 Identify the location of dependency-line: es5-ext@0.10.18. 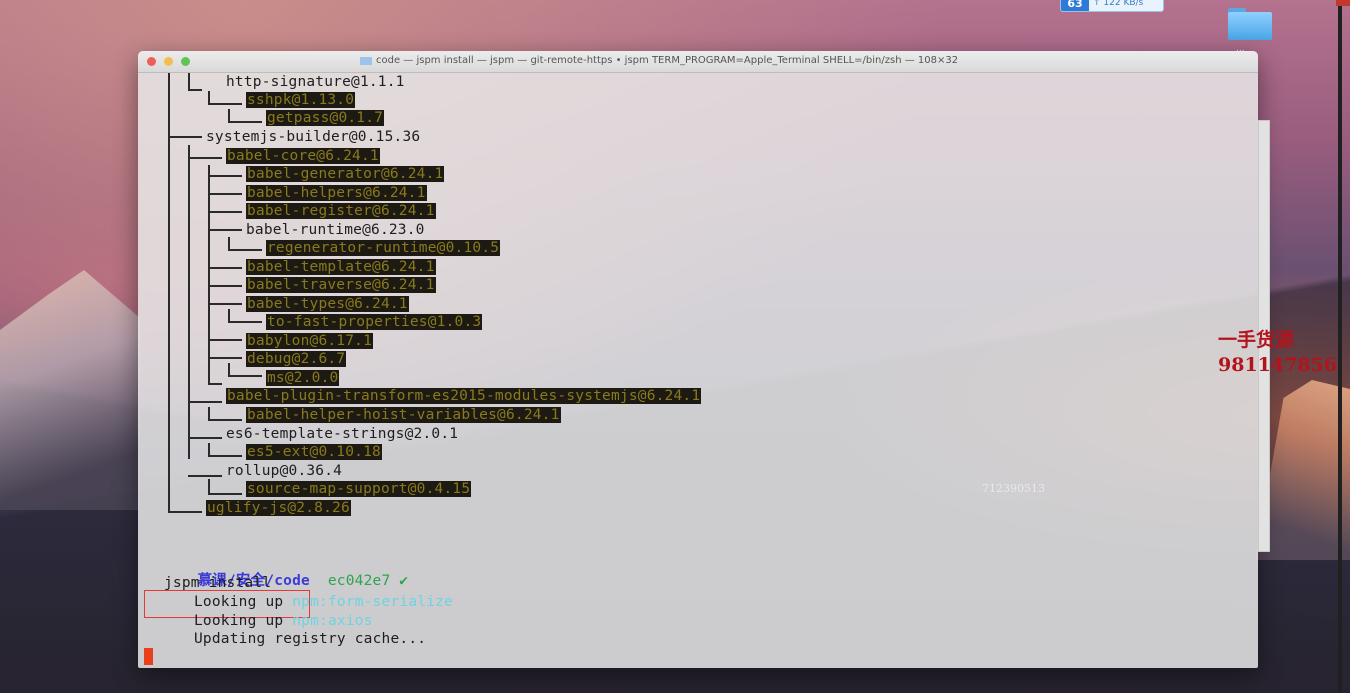
(314, 452).